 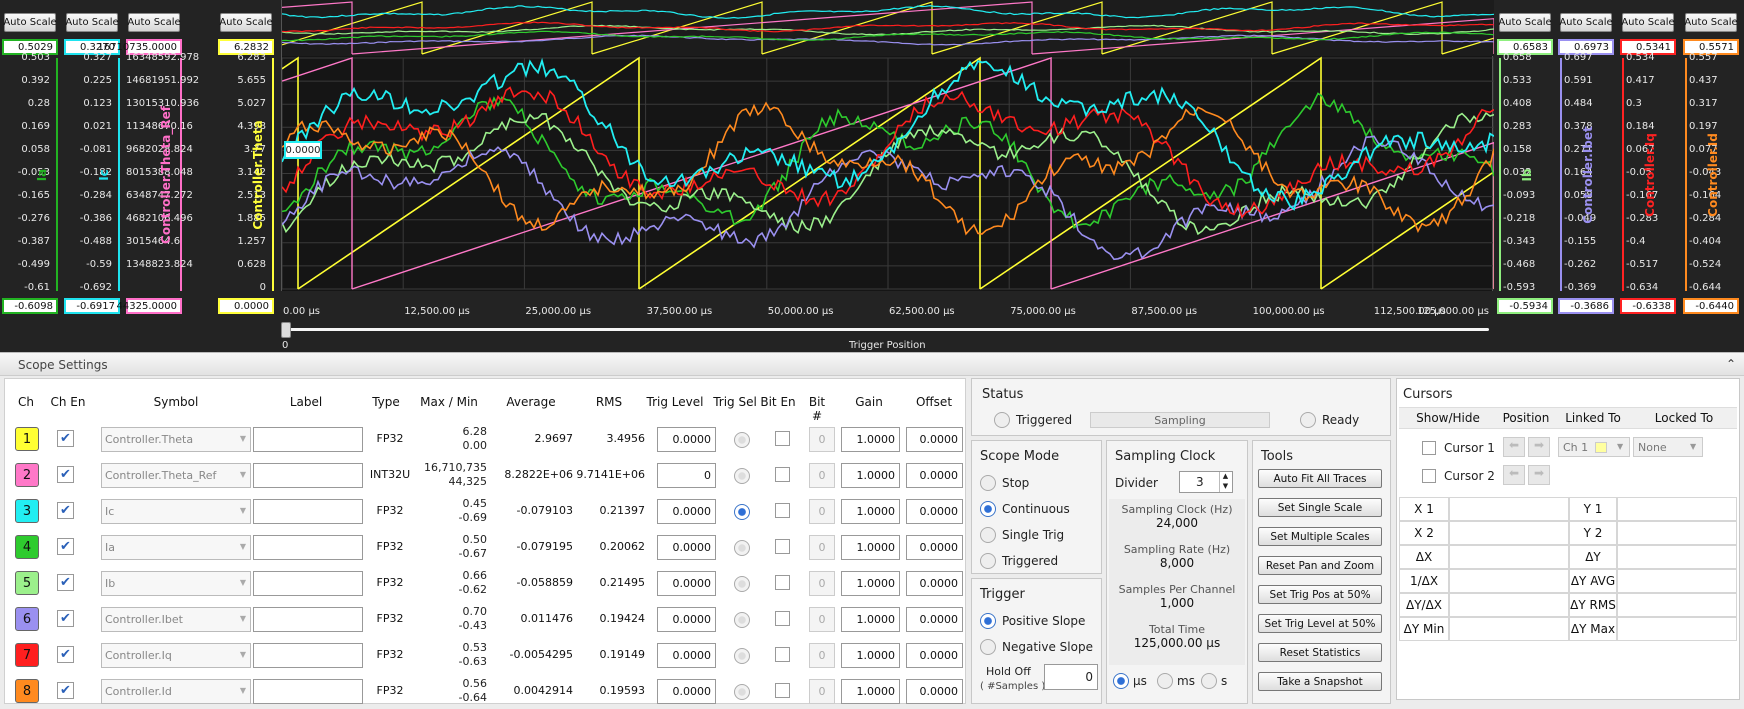 I want to click on trigger-slope-option: Negative Slope, so click(x=1036, y=647).